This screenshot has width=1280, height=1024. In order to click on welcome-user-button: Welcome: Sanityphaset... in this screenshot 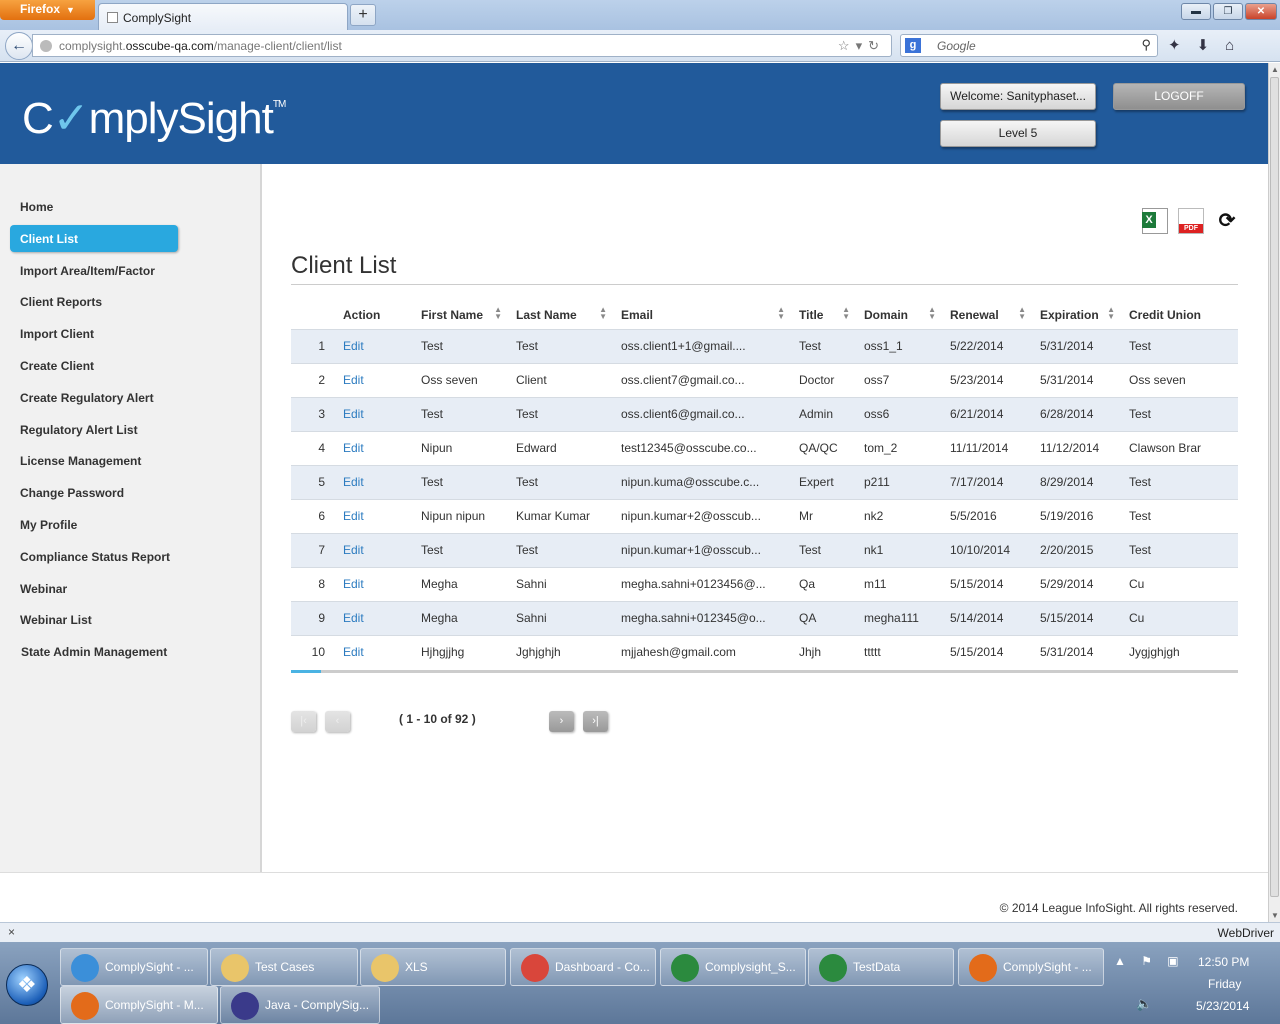, I will do `click(1018, 96)`.